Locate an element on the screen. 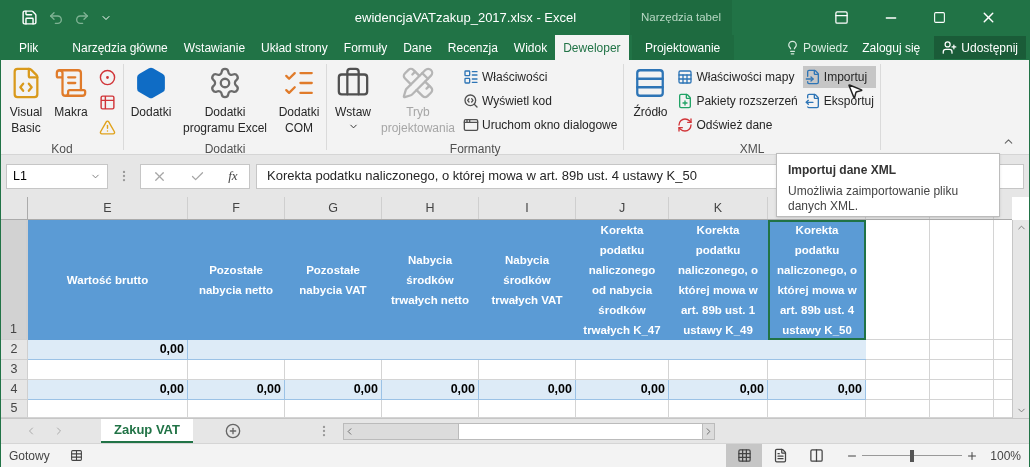 Image resolution: width=1030 pixels, height=467 pixels. column-header: I is located at coordinates (527, 208).